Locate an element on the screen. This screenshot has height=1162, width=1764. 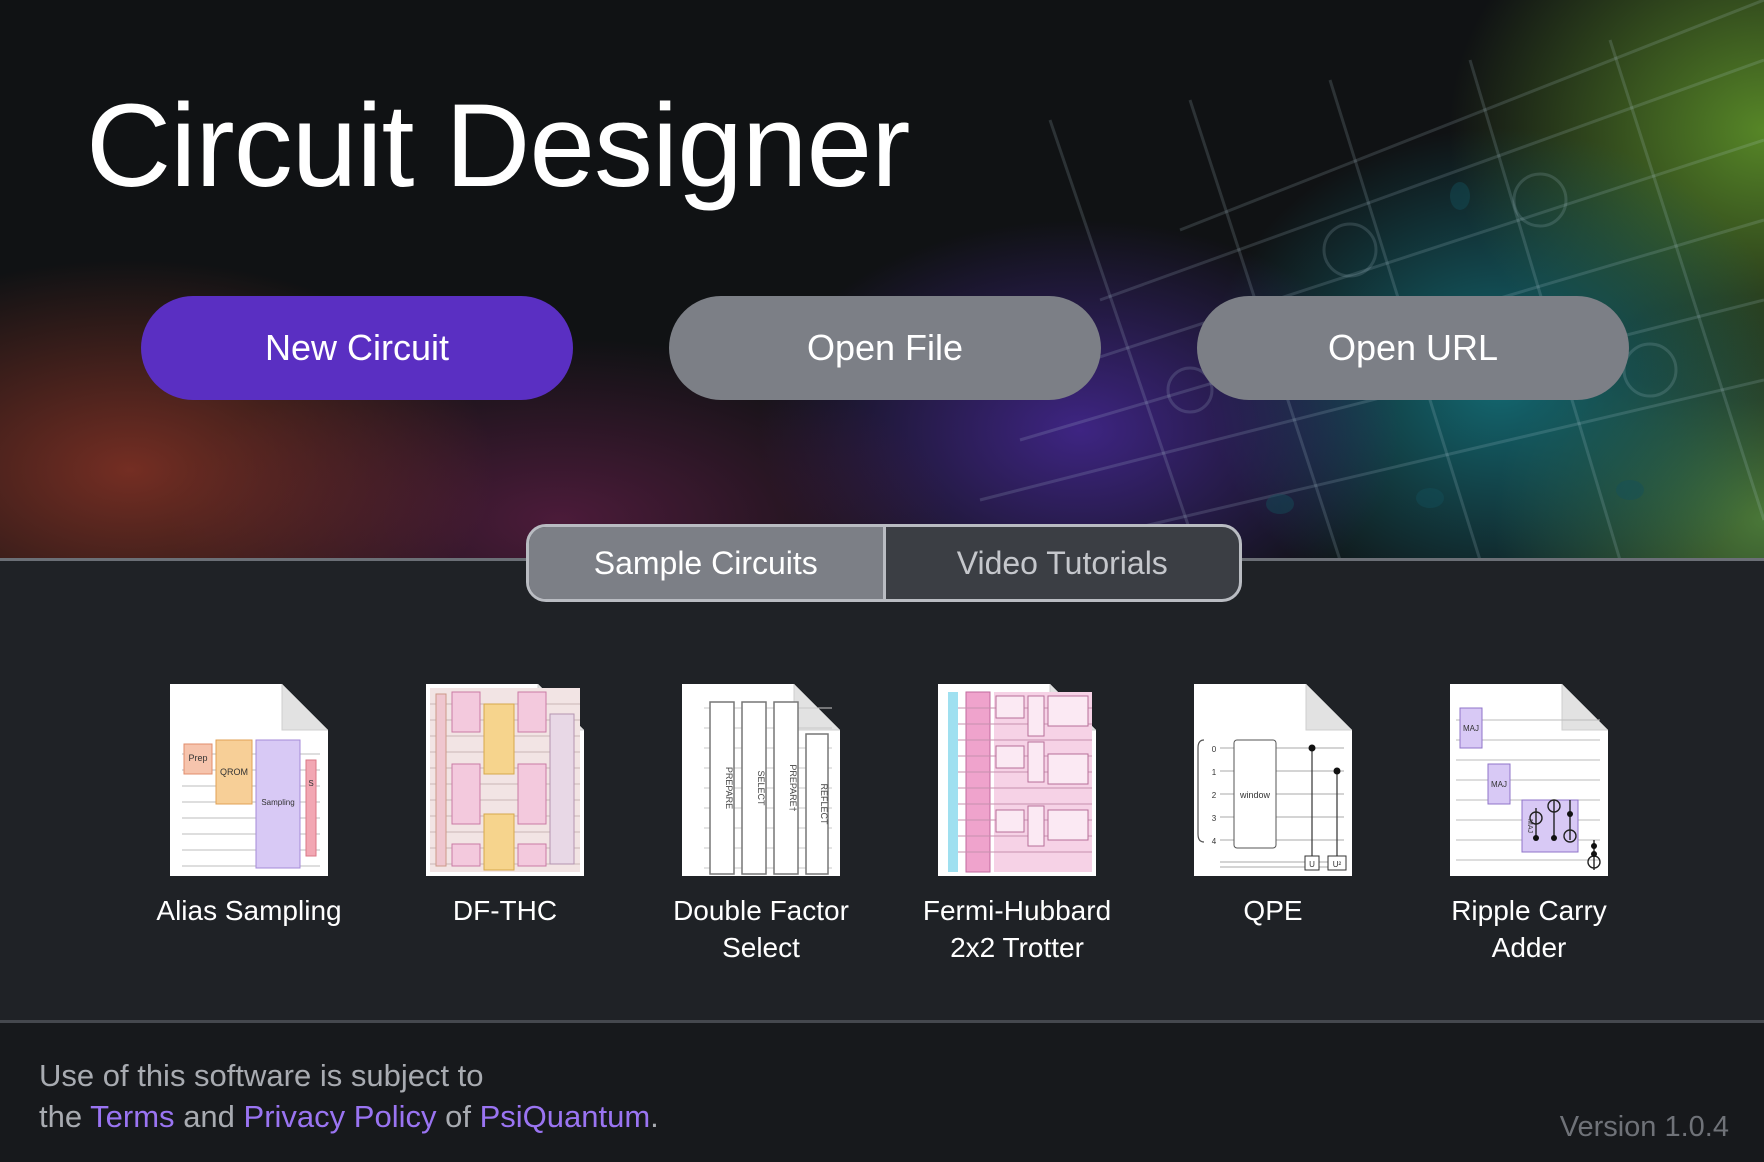
sample-label: DF-THC is located at coordinates (505, 910).